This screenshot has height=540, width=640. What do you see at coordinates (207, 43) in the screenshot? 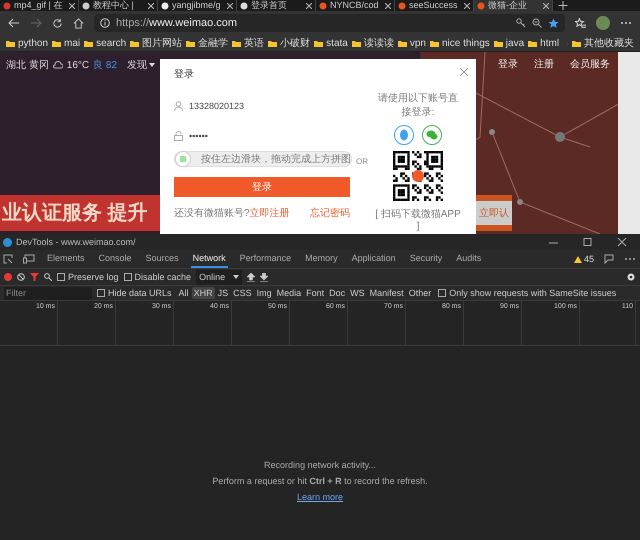
I see `bookmark-folder: 金融学` at bounding box center [207, 43].